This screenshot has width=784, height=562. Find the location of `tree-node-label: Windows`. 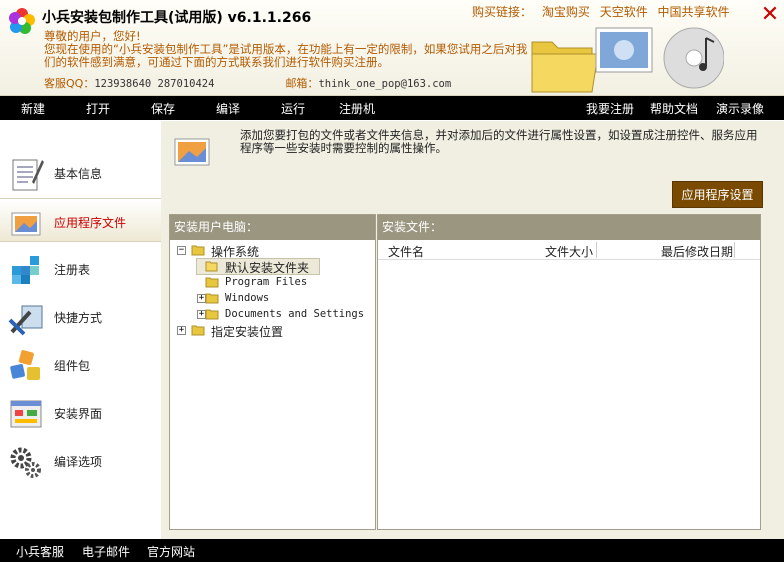

tree-node-label: Windows is located at coordinates (247, 298).